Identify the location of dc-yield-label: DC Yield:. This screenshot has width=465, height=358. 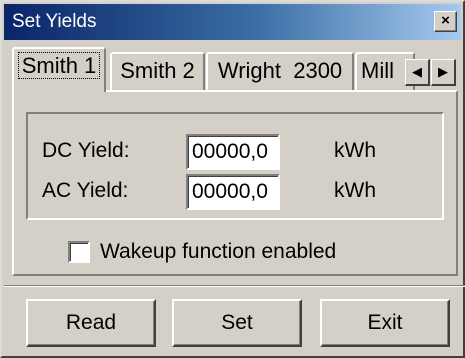
(86, 150).